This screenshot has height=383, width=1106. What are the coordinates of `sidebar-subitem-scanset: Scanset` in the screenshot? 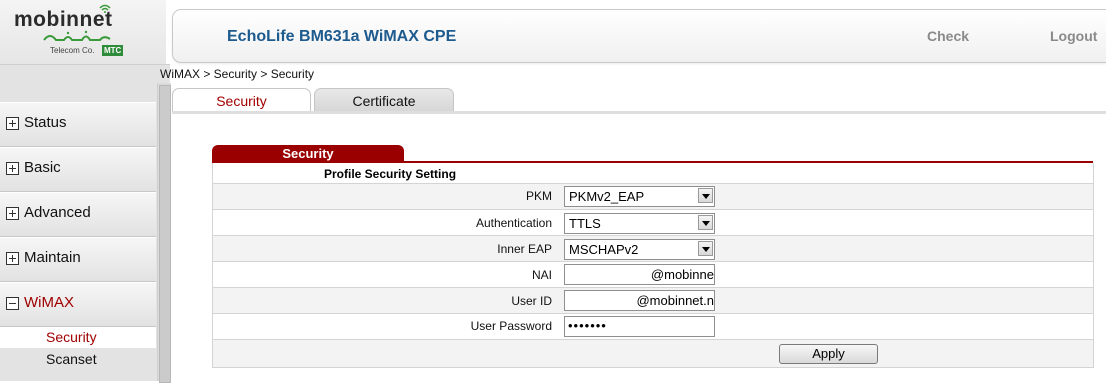 It's located at (78, 359).